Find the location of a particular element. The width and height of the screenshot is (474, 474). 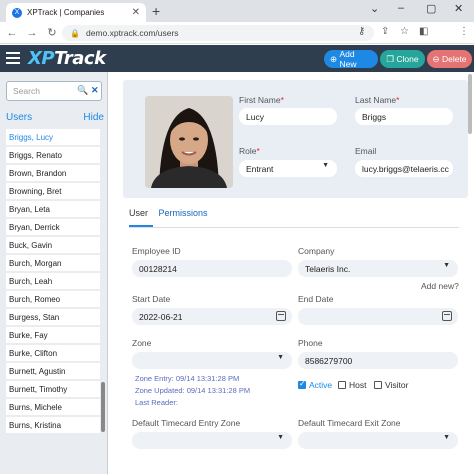

back-icon: ← is located at coordinates (12, 33).